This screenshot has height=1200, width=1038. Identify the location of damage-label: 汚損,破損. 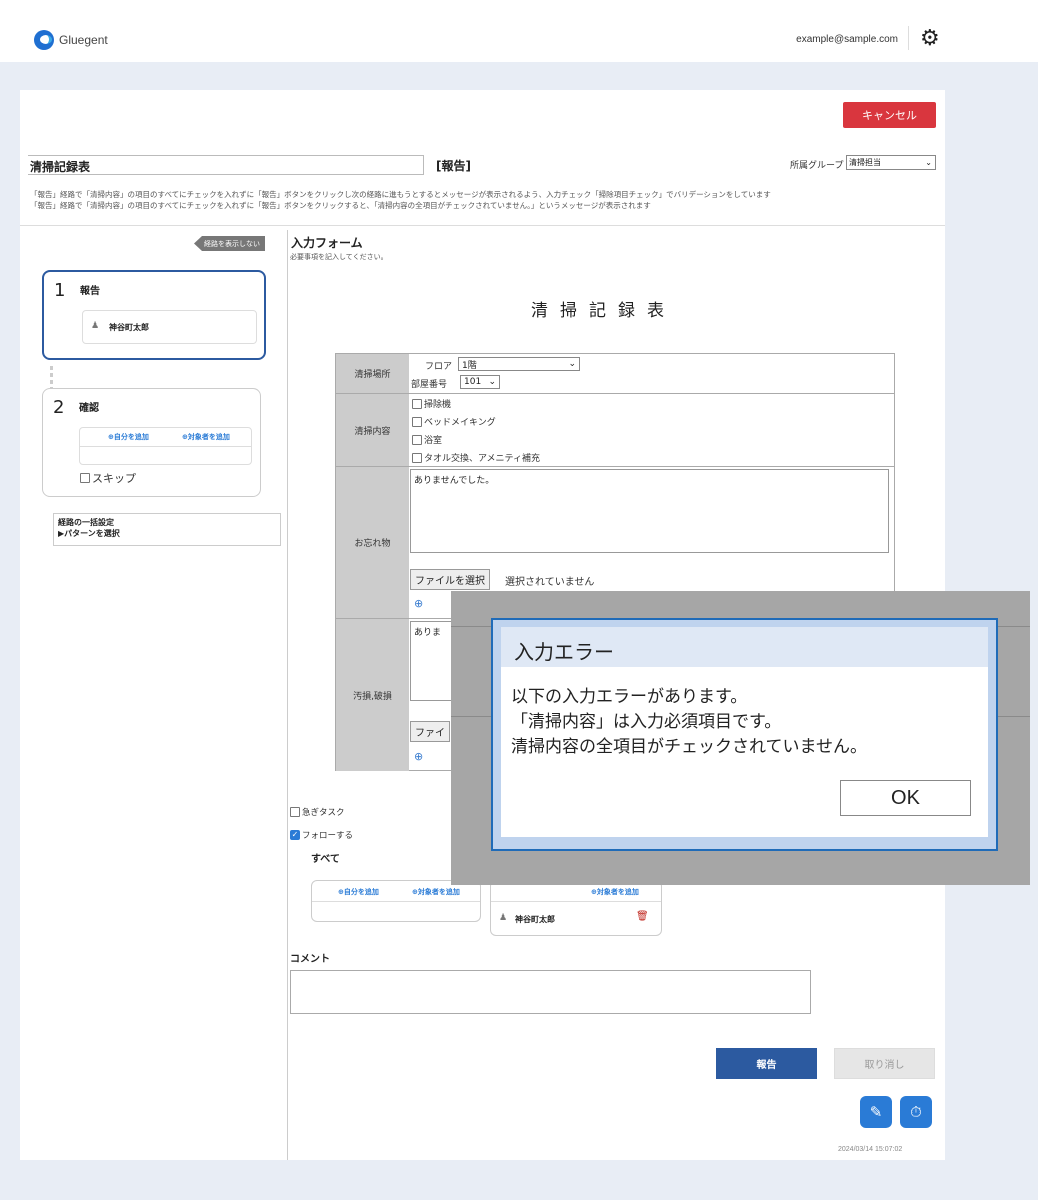
(372, 695).